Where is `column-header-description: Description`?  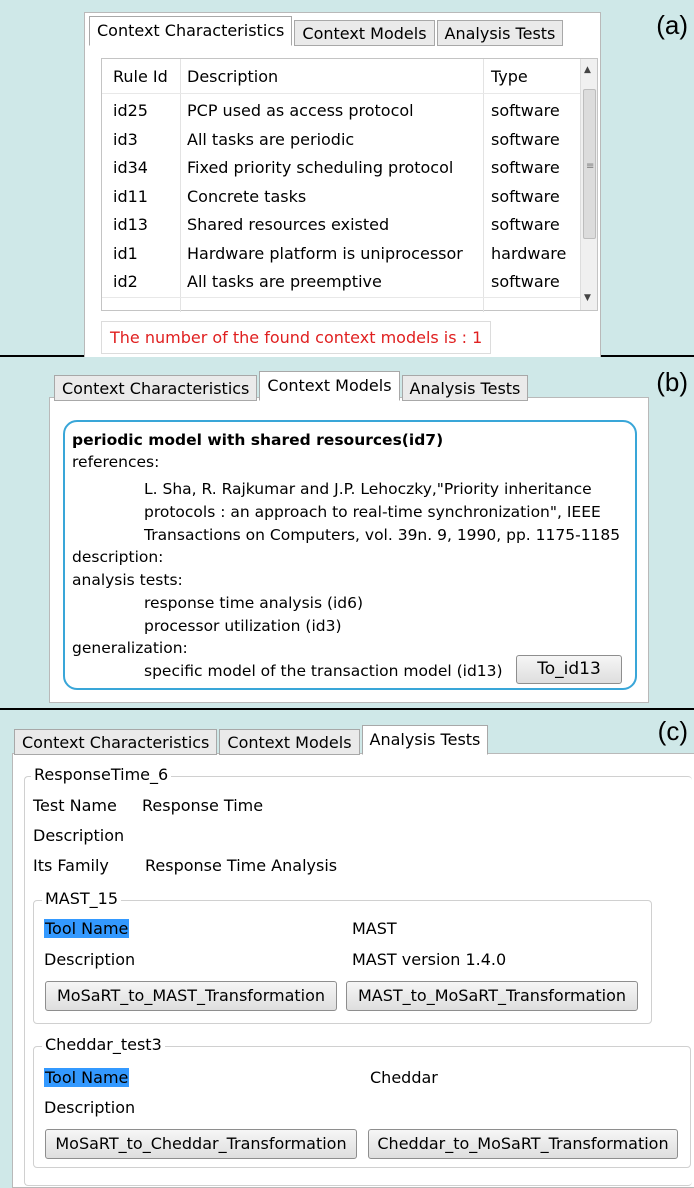 column-header-description: Description is located at coordinates (232, 77).